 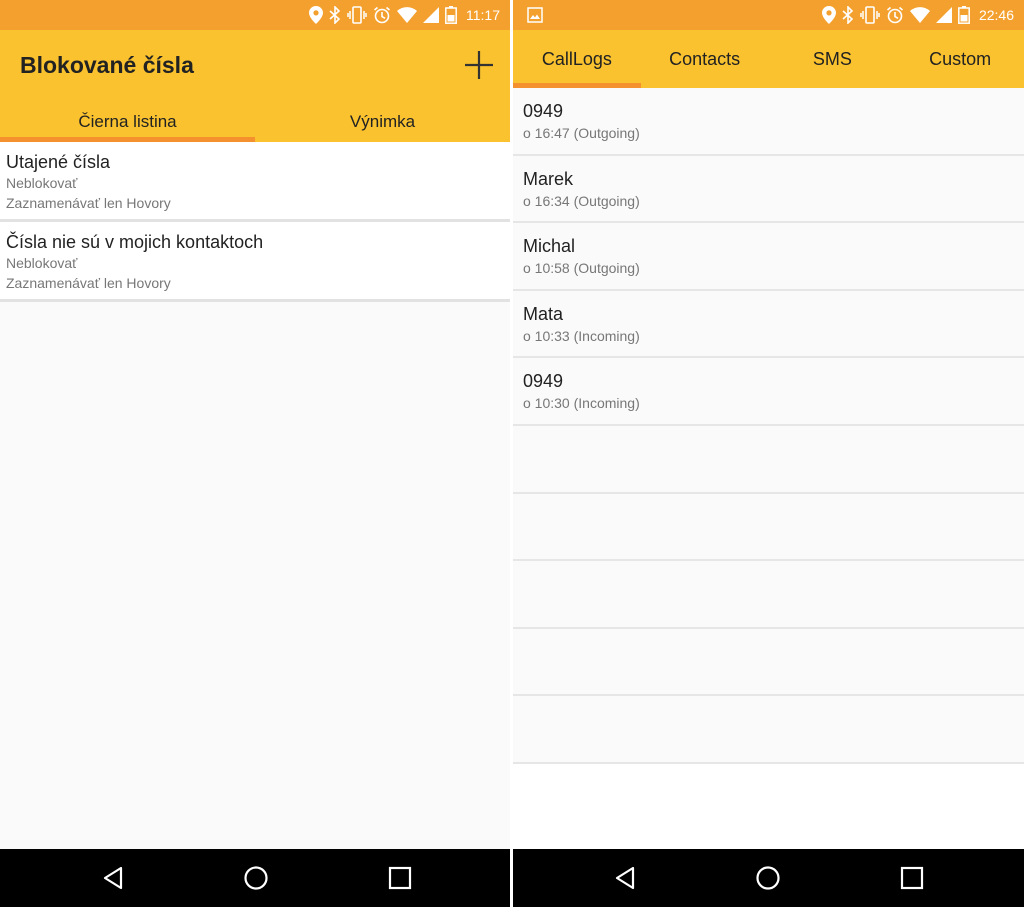 I want to click on list-item-title: Utajené čísla, so click(x=58, y=162).